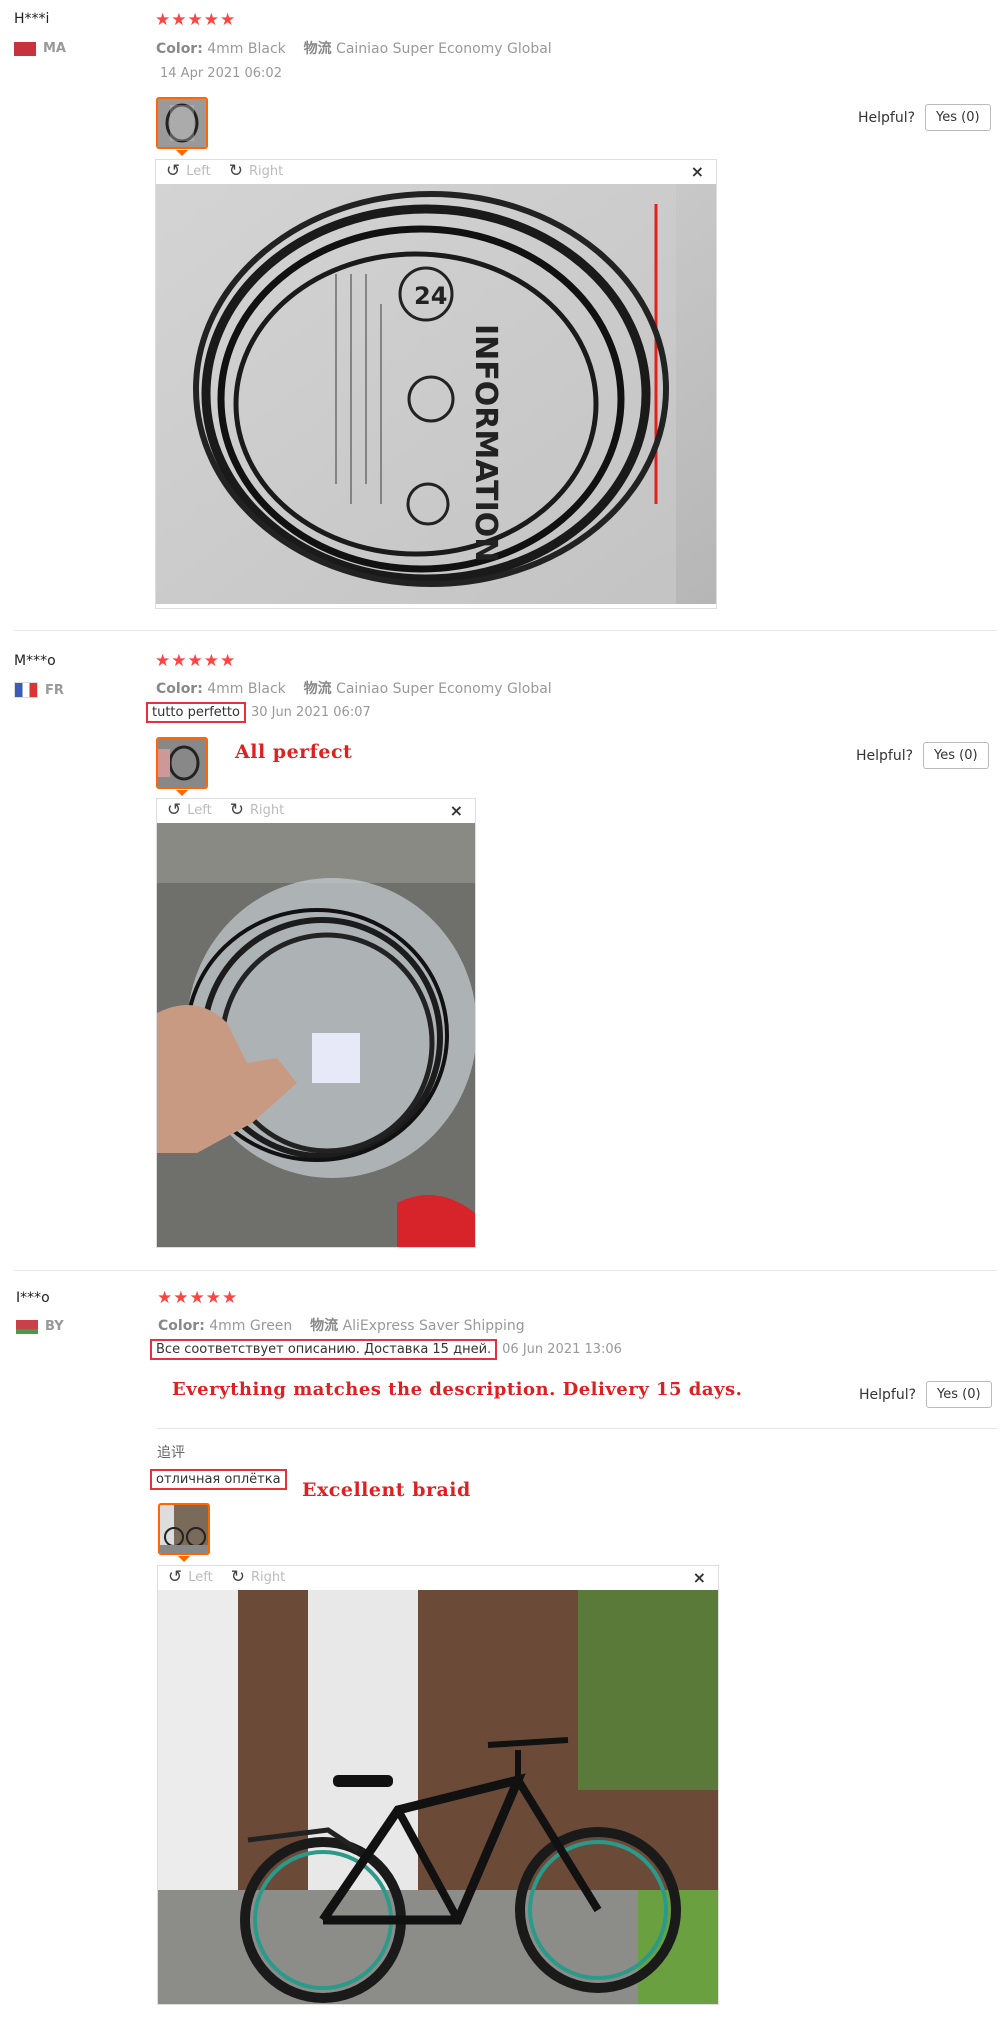 The image size is (1001, 2020). I want to click on reviewer-name: H***i, so click(32, 19).